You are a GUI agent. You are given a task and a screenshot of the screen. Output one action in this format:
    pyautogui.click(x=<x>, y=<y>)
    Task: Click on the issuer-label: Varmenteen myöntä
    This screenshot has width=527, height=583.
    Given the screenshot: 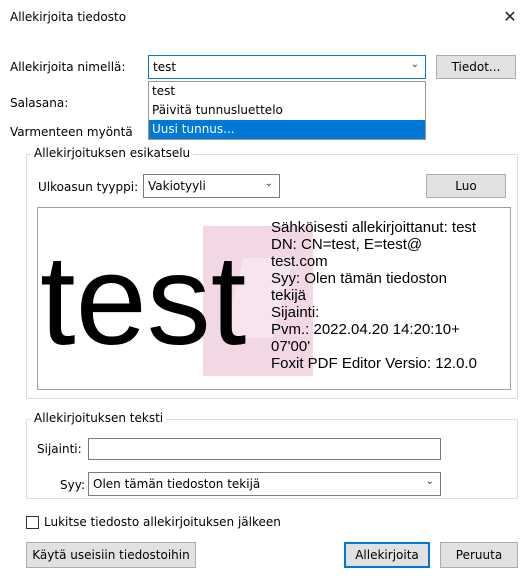 What is the action you would take?
    pyautogui.click(x=71, y=132)
    